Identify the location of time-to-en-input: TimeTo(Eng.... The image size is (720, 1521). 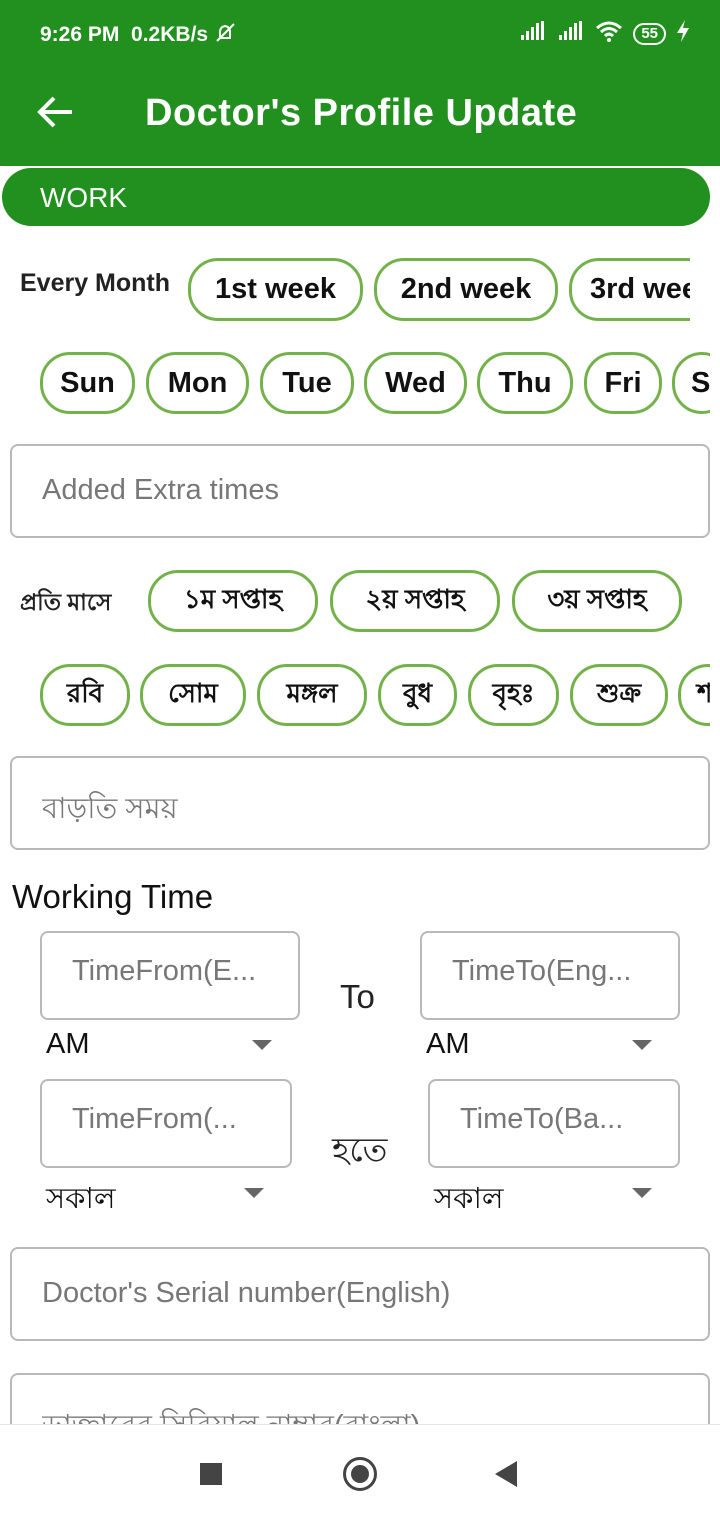
(550, 975).